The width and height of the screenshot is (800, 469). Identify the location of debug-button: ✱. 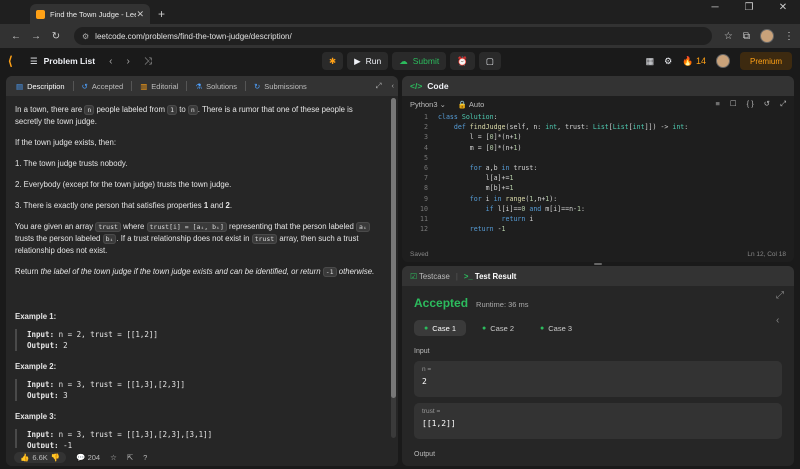
(333, 61).